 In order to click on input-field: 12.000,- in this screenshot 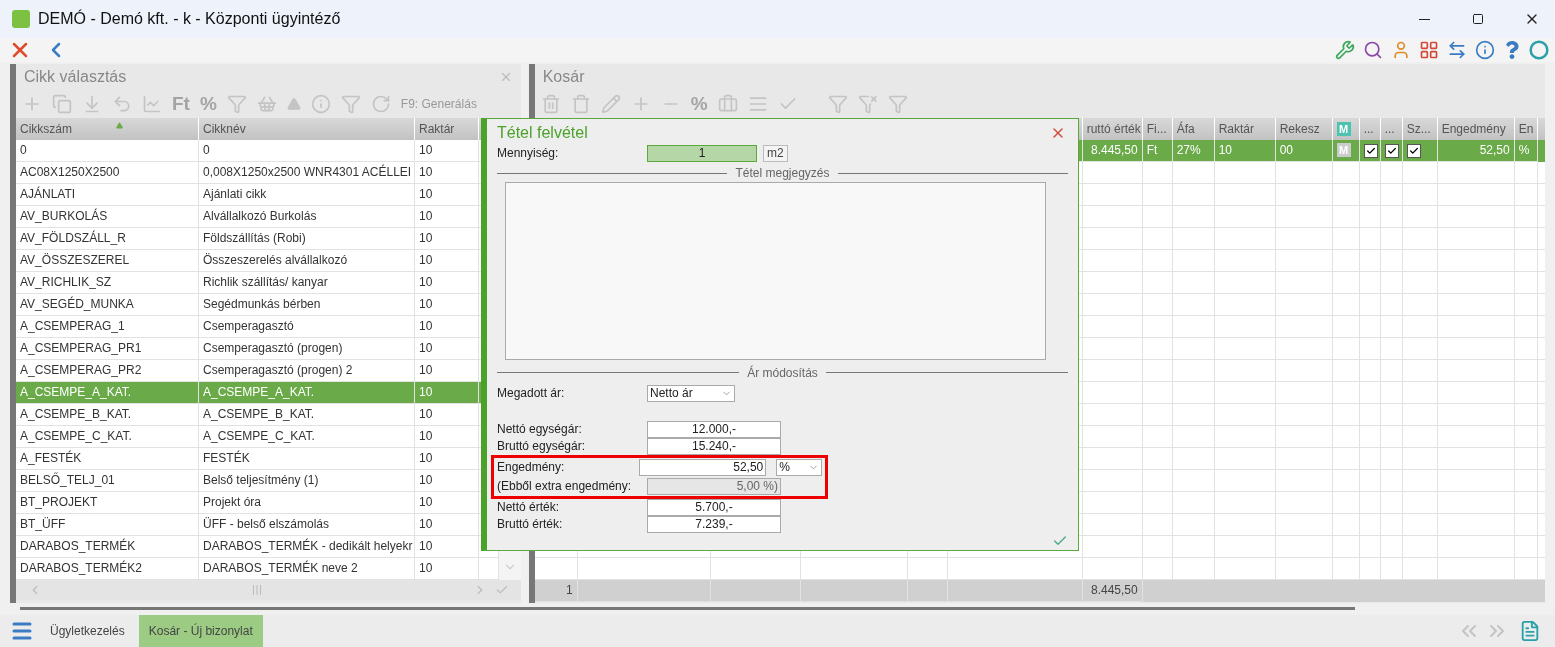, I will do `click(714, 429)`.